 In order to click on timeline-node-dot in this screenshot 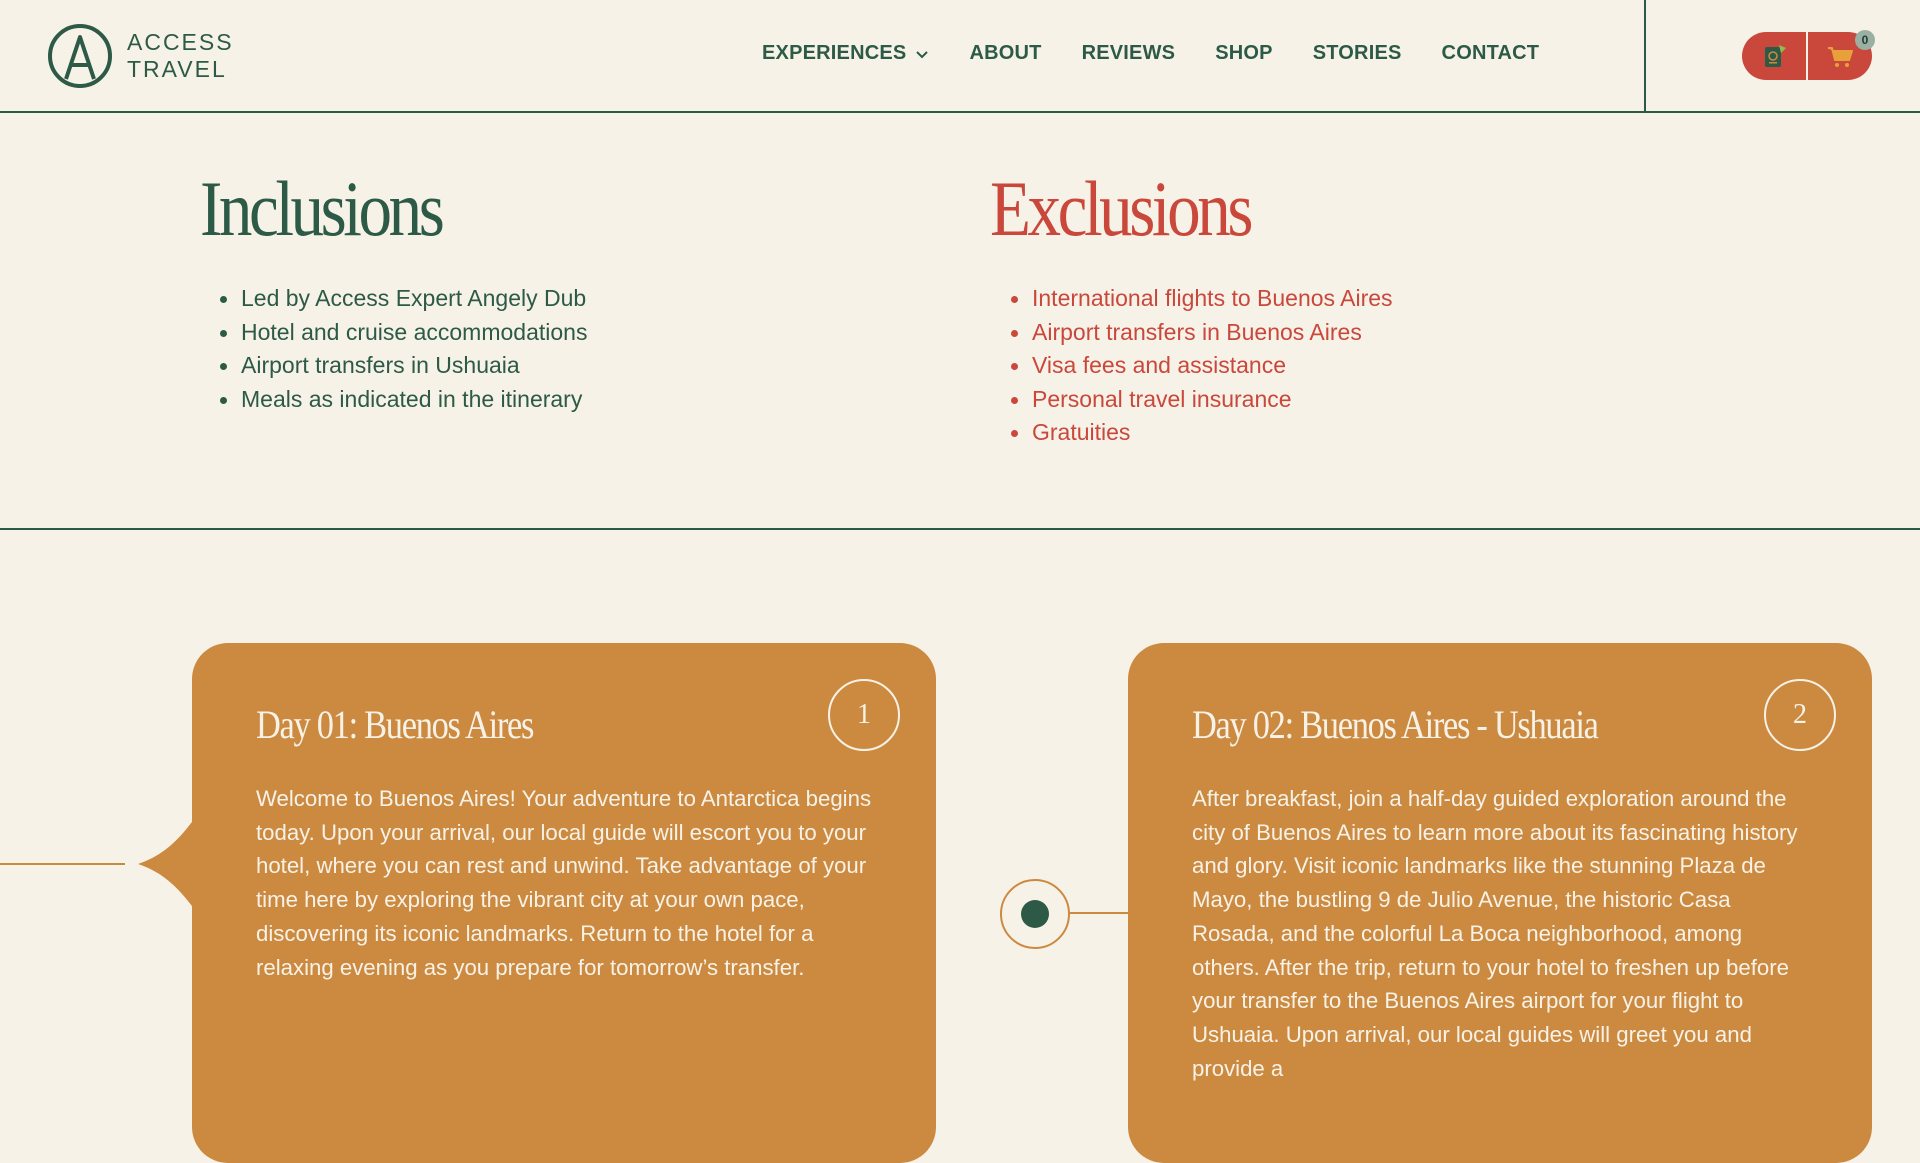, I will do `click(1035, 914)`.